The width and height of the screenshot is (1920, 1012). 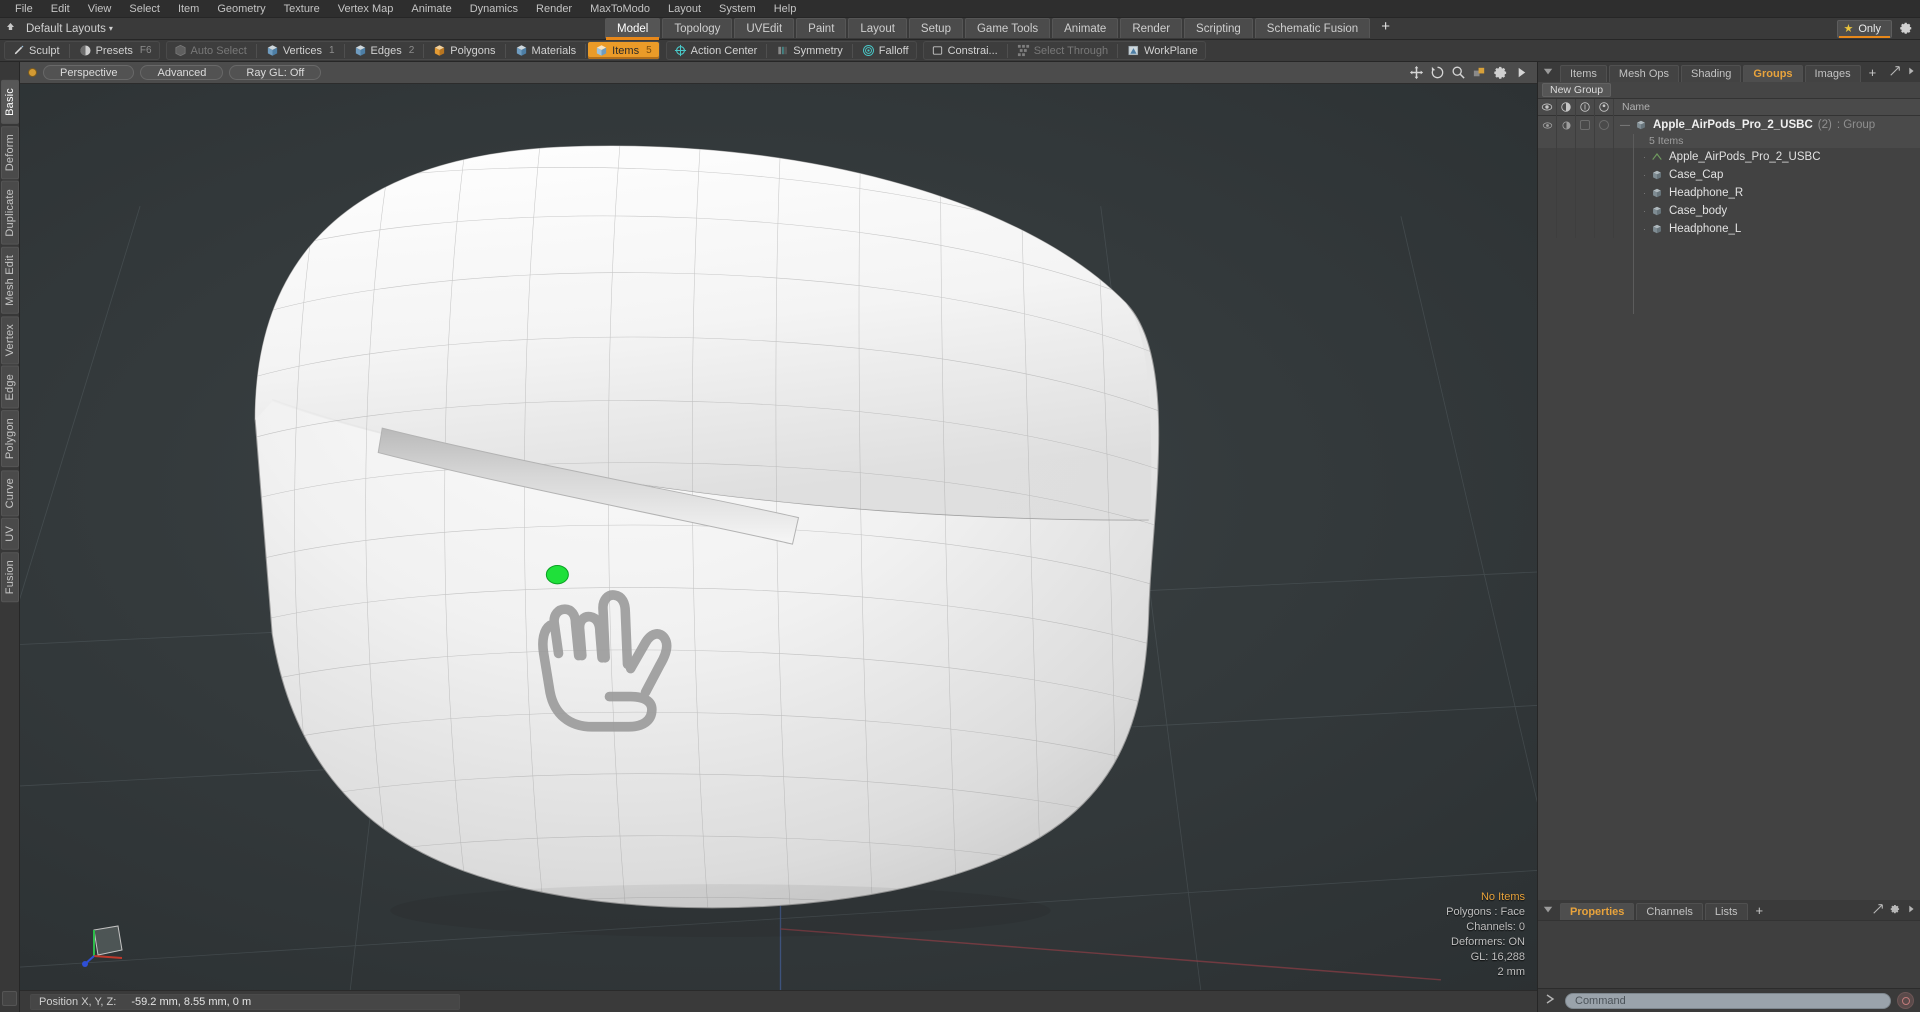 I want to click on record-icon, so click(x=1905, y=1000).